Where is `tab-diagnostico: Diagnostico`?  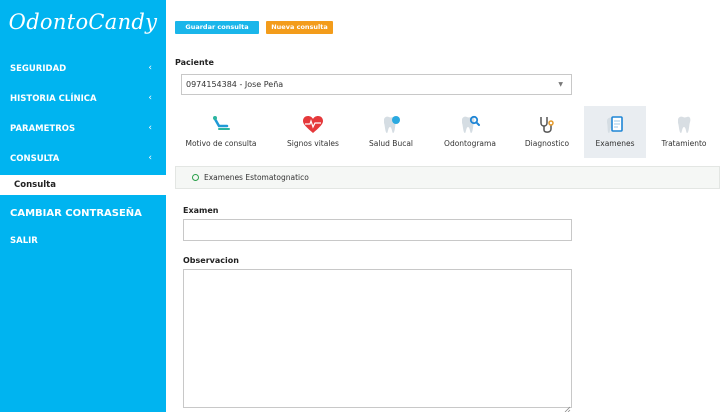 tab-diagnostico: Diagnostico is located at coordinates (547, 132).